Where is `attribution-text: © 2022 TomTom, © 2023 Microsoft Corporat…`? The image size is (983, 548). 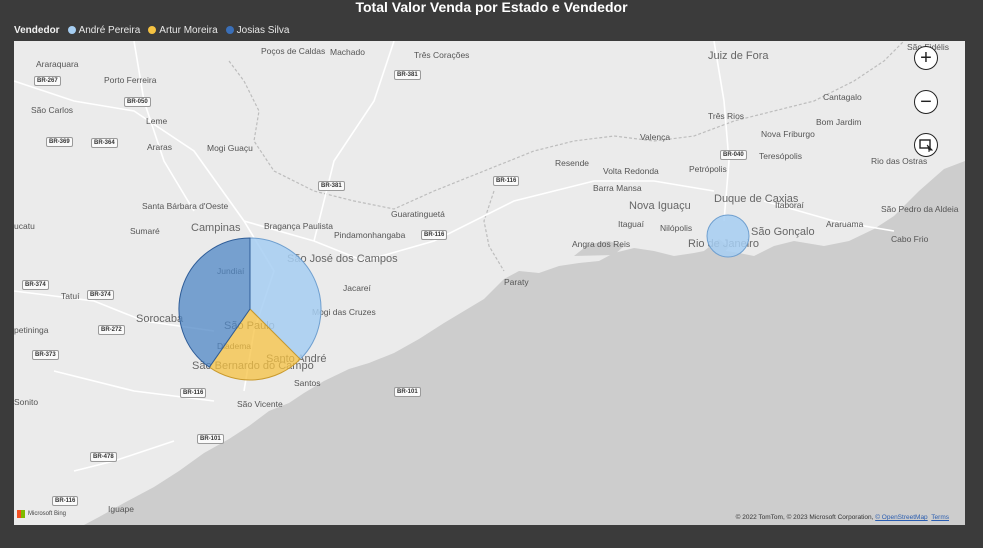 attribution-text: © 2022 TomTom, © 2023 Microsoft Corporat… is located at coordinates (804, 517).